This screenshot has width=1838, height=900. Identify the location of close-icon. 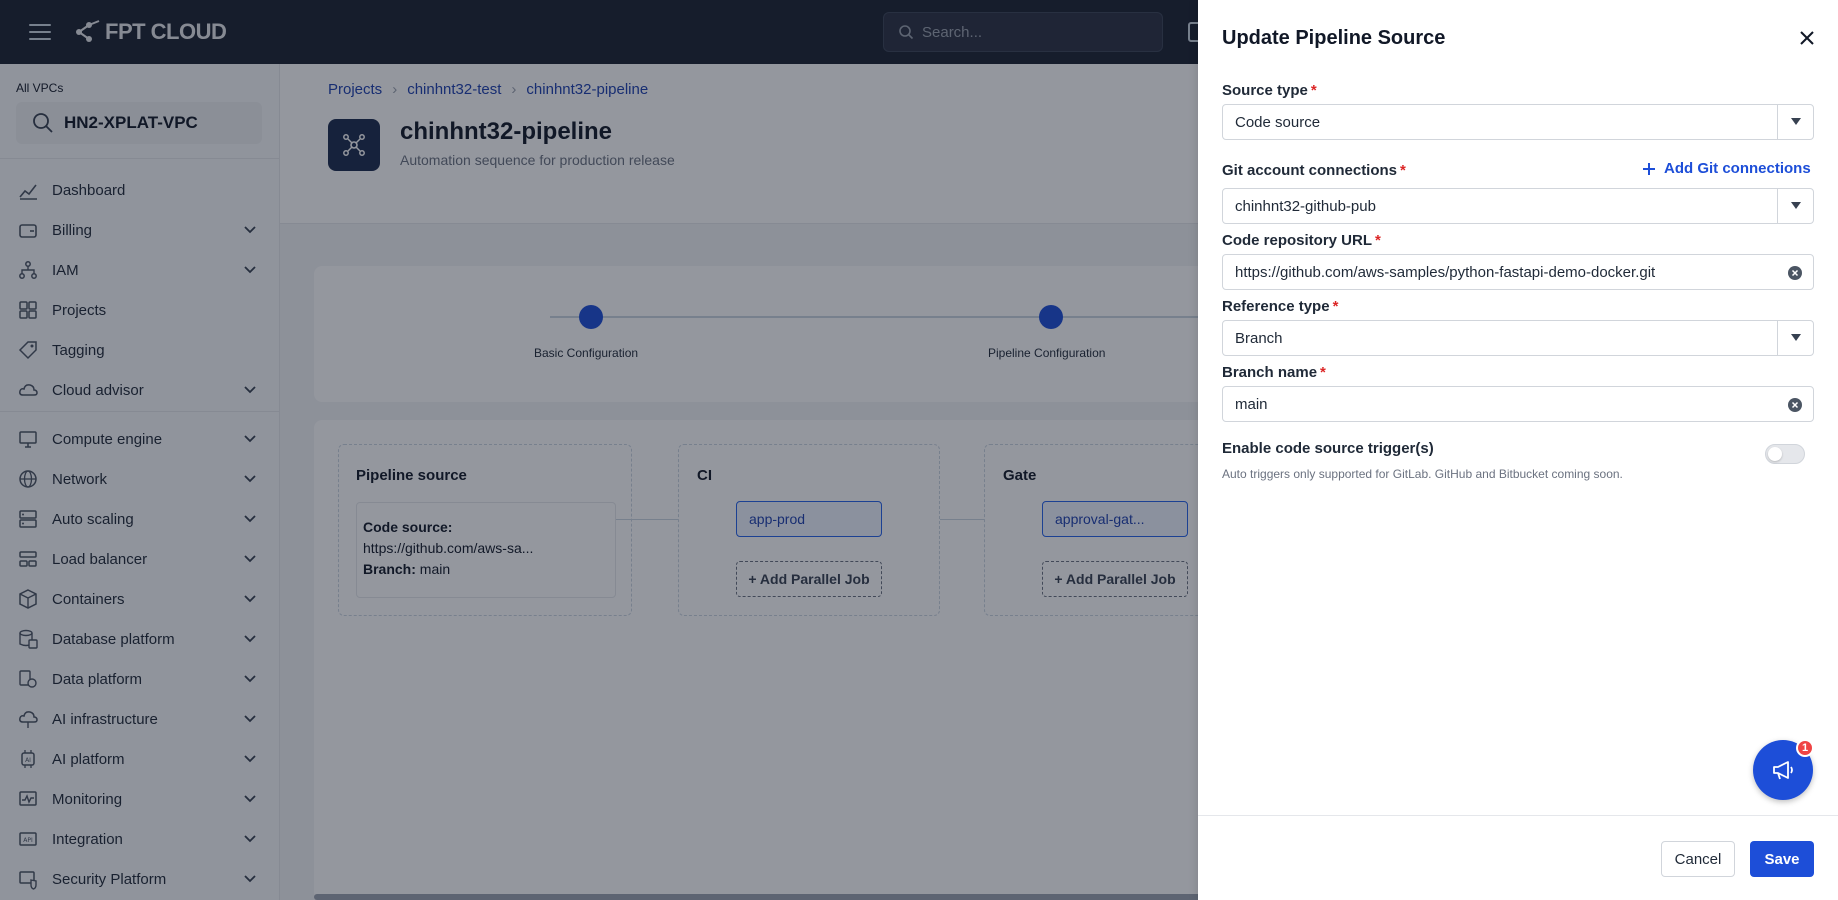
(1807, 38).